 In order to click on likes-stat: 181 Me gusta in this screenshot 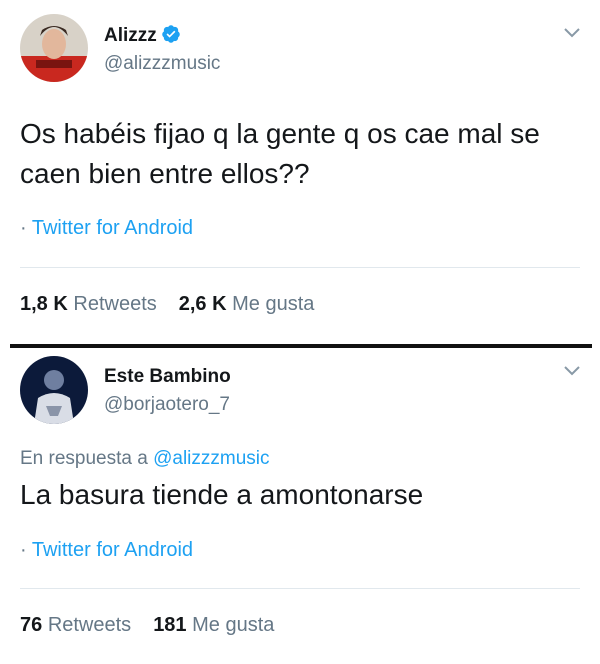, I will do `click(213, 625)`.